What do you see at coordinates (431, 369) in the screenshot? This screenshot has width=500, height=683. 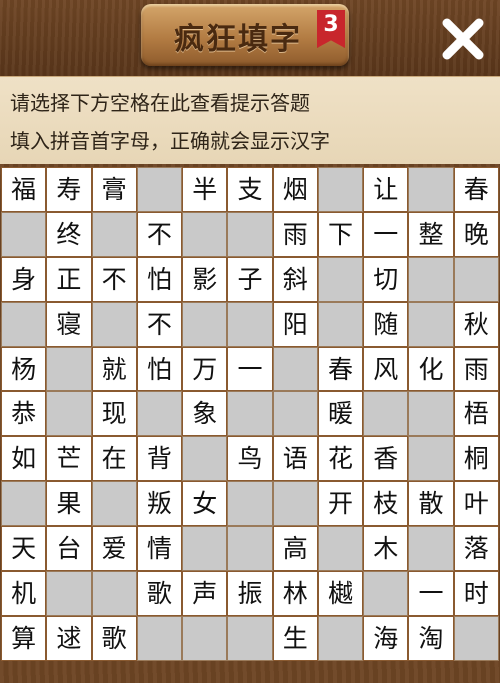 I see `grid-cell: 化` at bounding box center [431, 369].